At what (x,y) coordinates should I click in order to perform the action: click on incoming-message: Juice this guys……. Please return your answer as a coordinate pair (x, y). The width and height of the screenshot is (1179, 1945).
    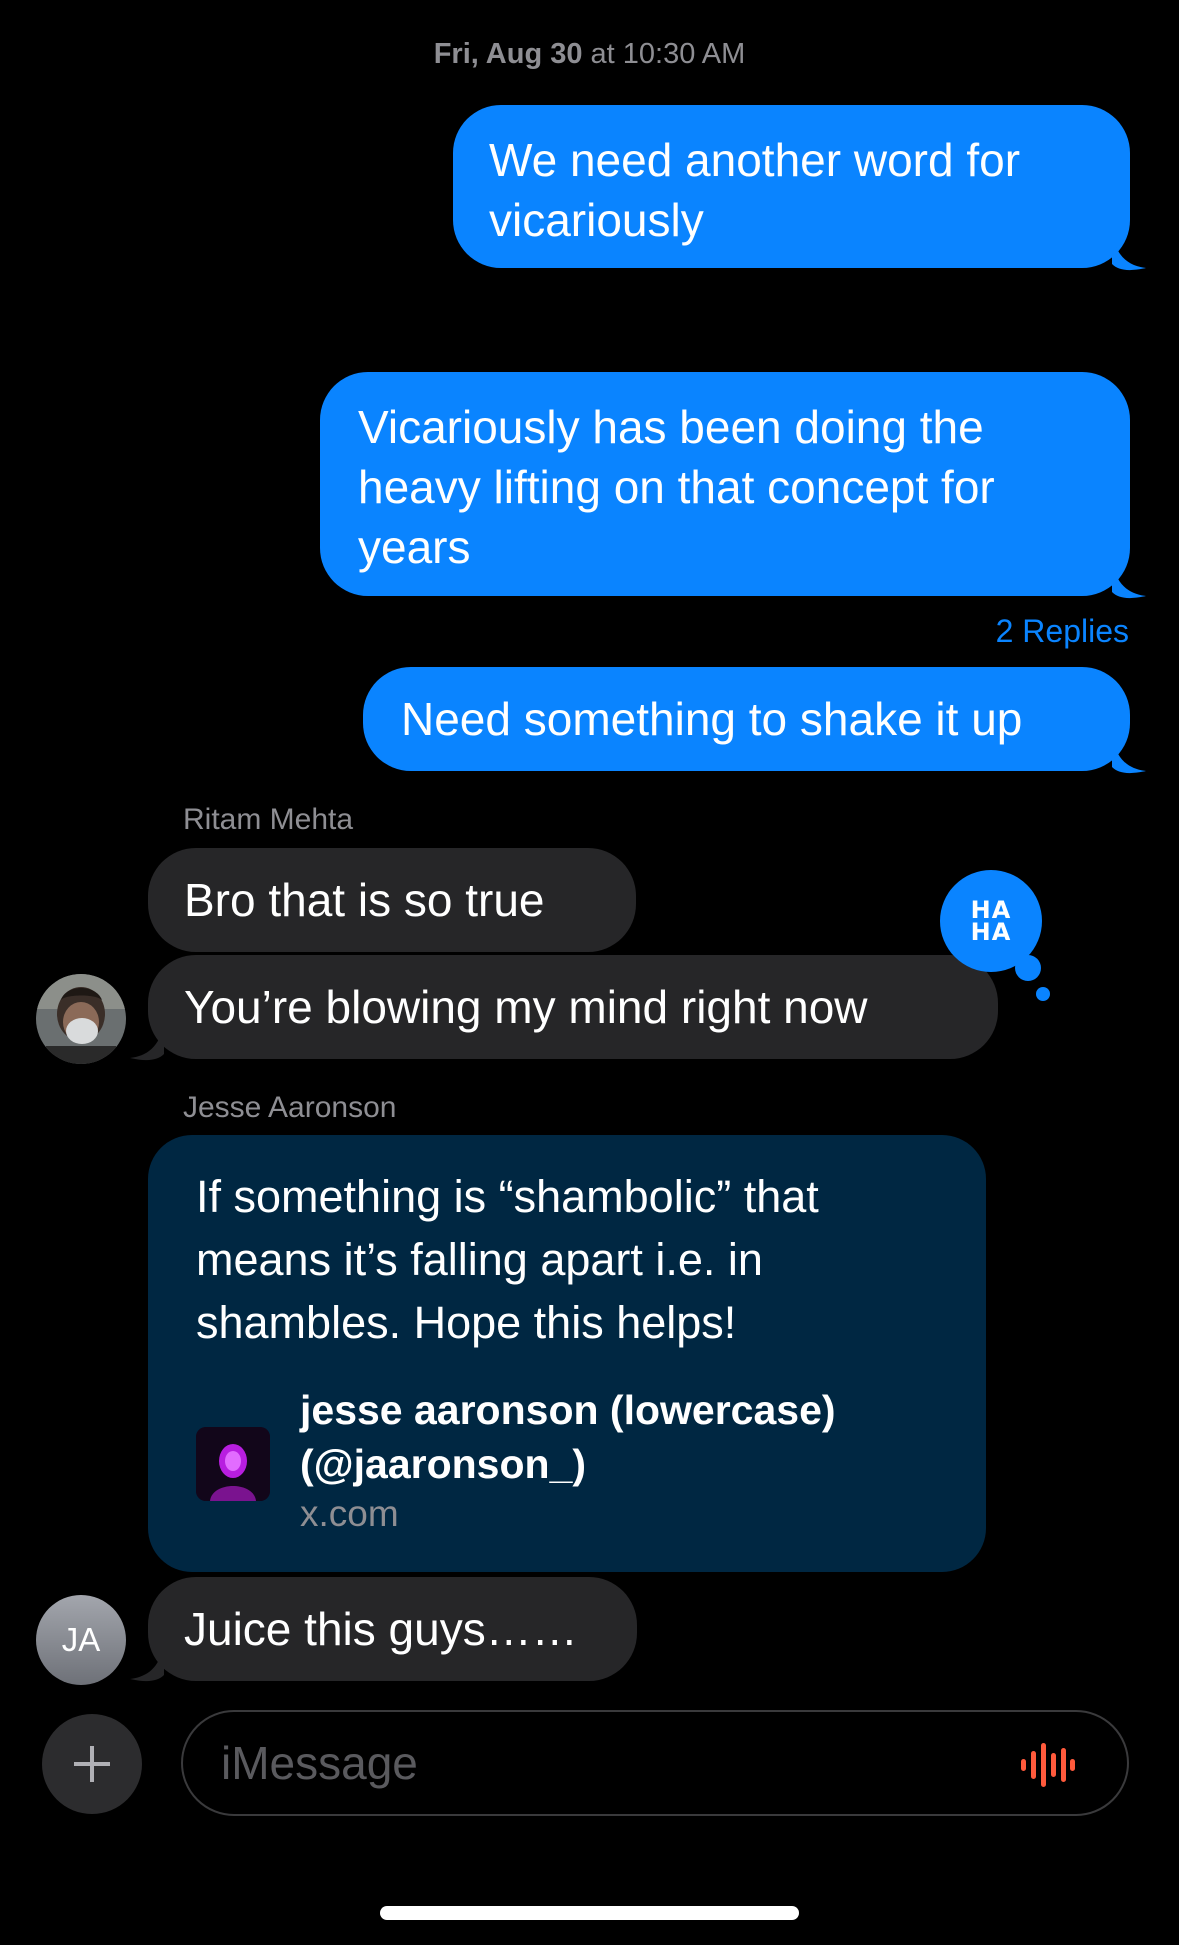
    Looking at the image, I should click on (392, 1629).